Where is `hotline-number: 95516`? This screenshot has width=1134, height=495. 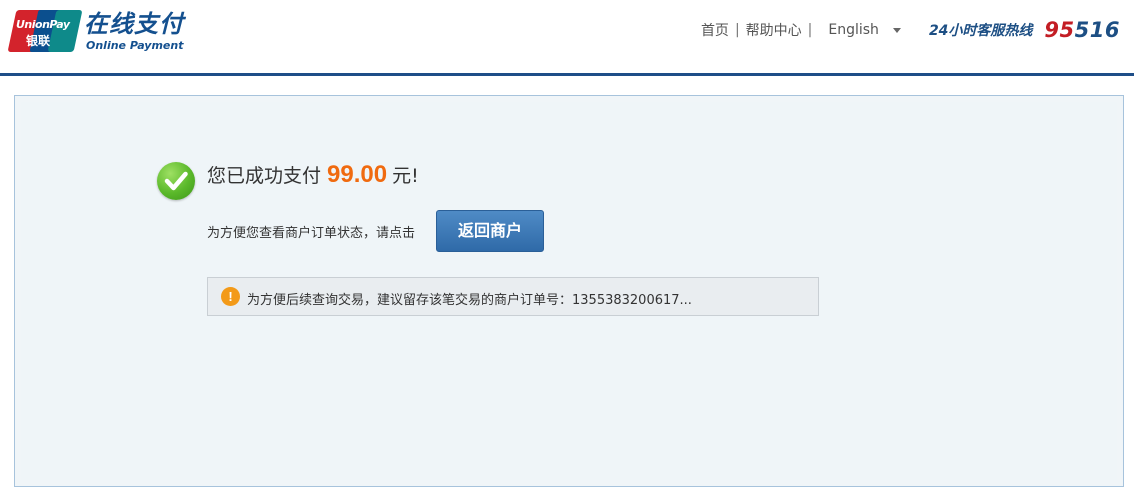 hotline-number: 95516 is located at coordinates (1082, 30).